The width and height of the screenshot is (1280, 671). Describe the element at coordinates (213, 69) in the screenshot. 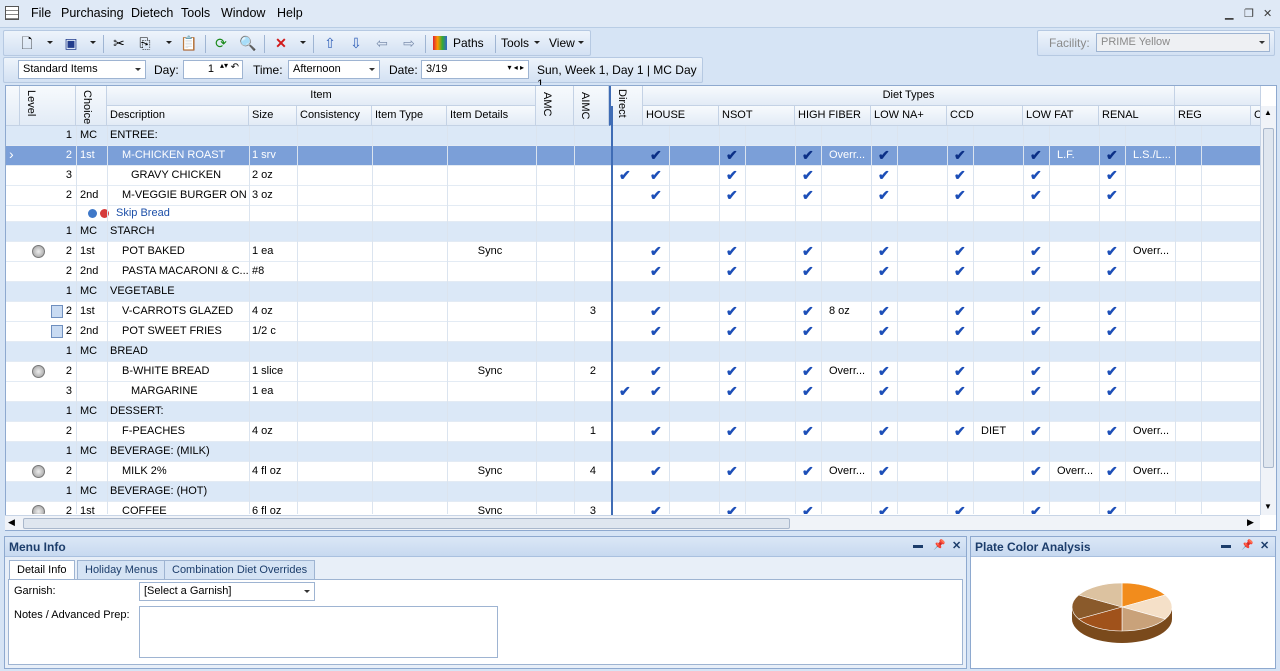

I see `day-stepper: 1 ▴▾ ↶` at that location.